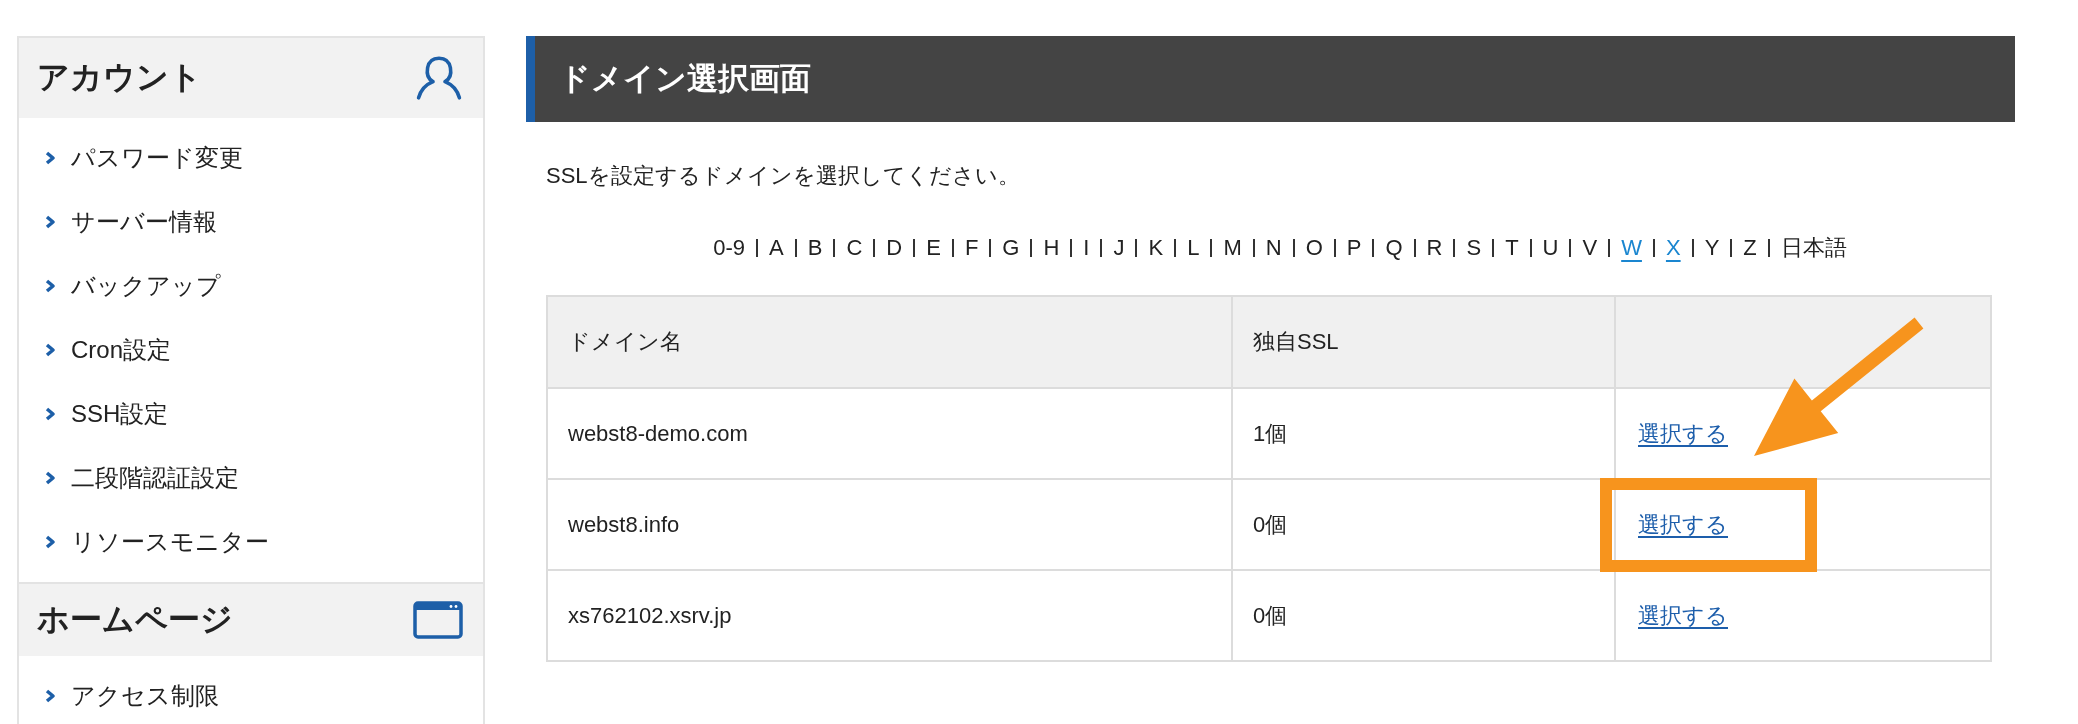 Image resolution: width=2078 pixels, height=724 pixels. I want to click on index-label: 0-9, so click(729, 248).